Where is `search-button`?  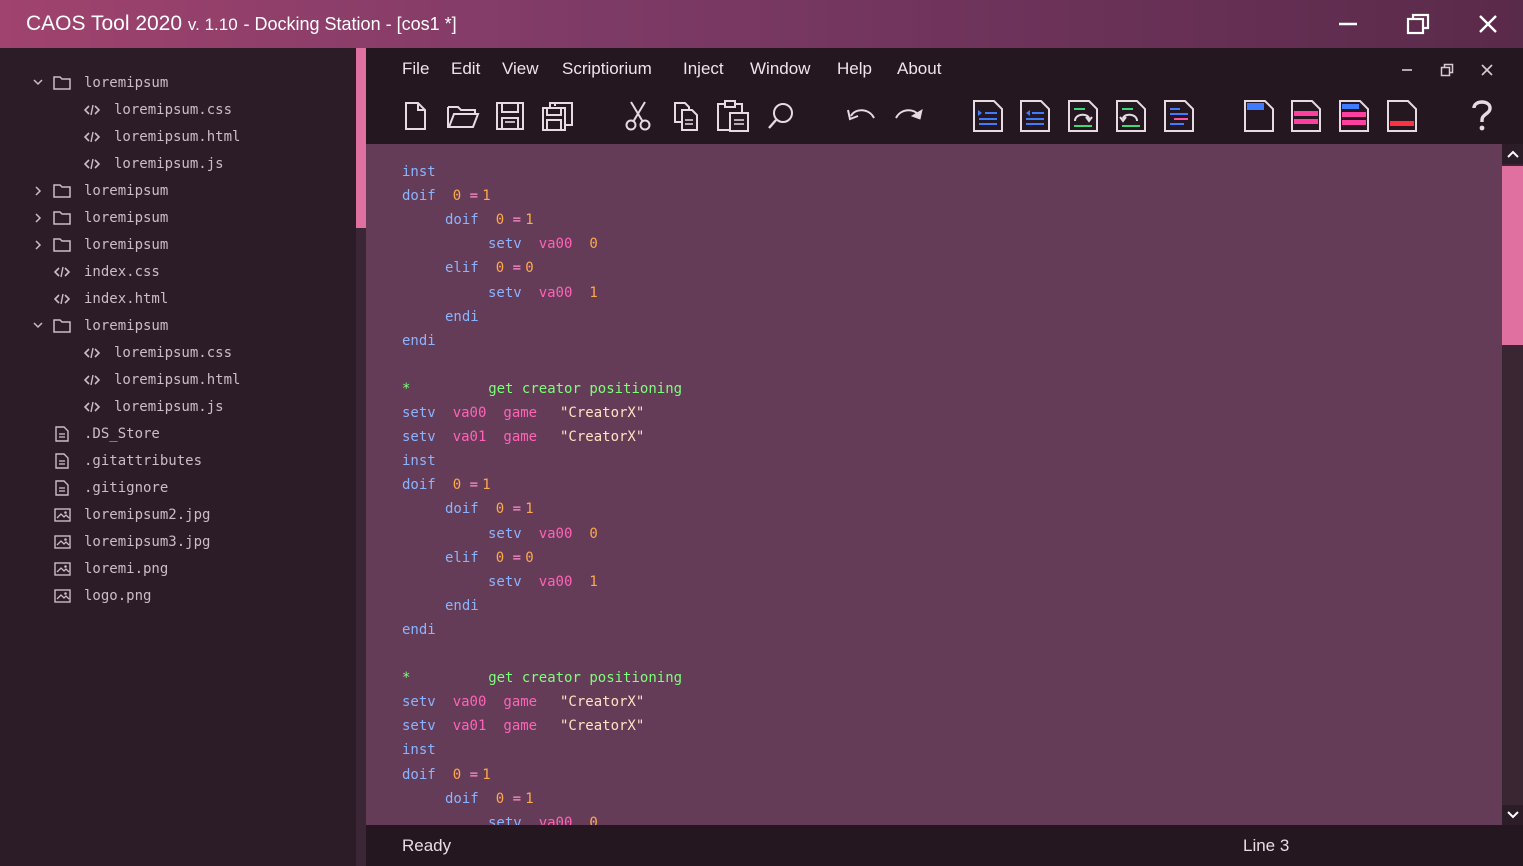
search-button is located at coordinates (781, 116).